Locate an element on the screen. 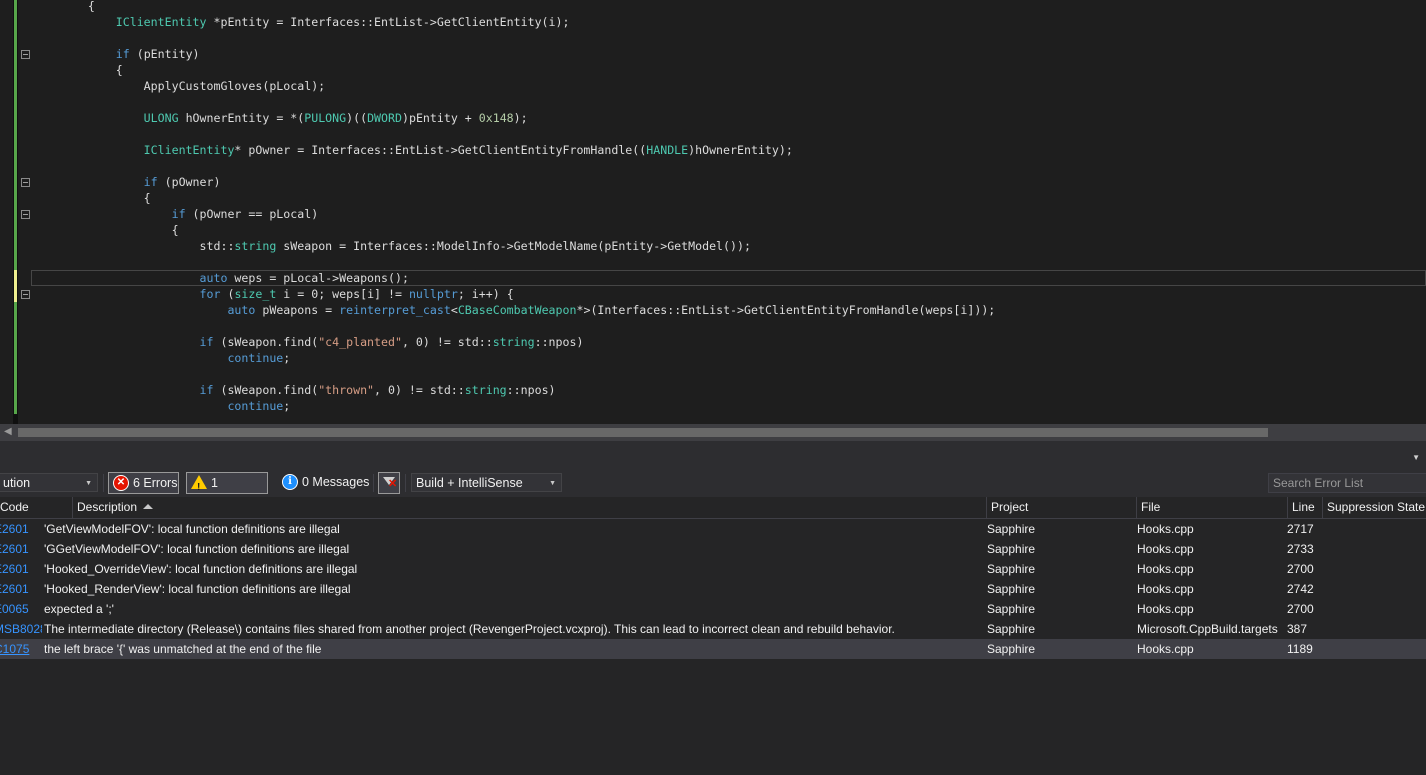  messages-filter-button: i 0 Messages is located at coordinates (324, 483).